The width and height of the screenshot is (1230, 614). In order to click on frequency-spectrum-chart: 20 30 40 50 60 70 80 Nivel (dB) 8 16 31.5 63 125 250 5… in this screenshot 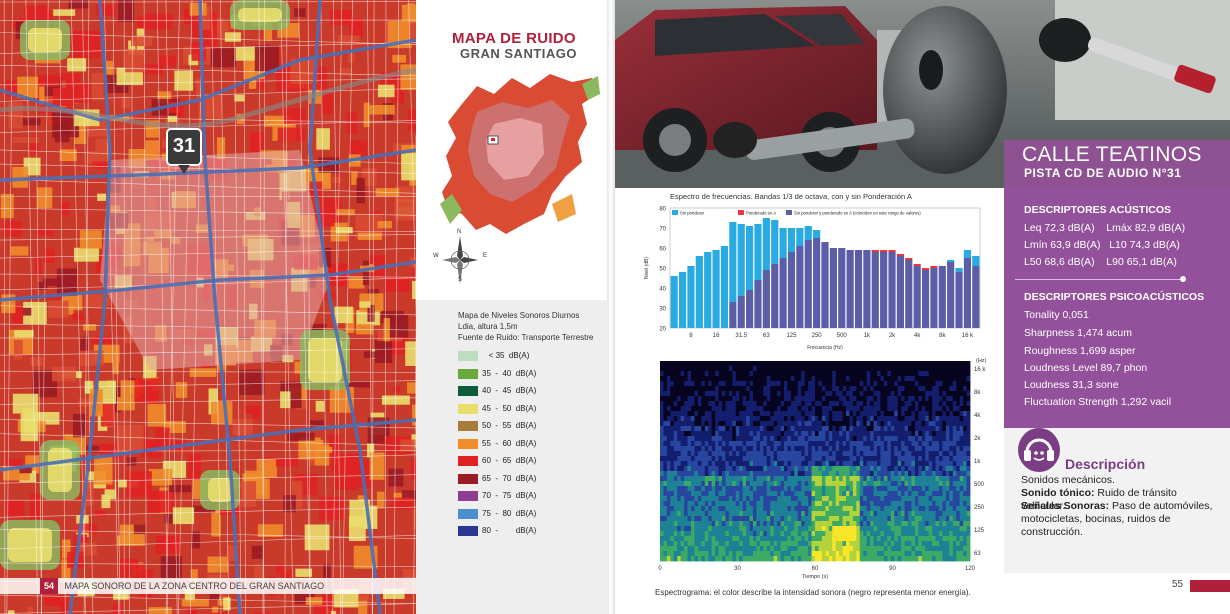, I will do `click(812, 279)`.